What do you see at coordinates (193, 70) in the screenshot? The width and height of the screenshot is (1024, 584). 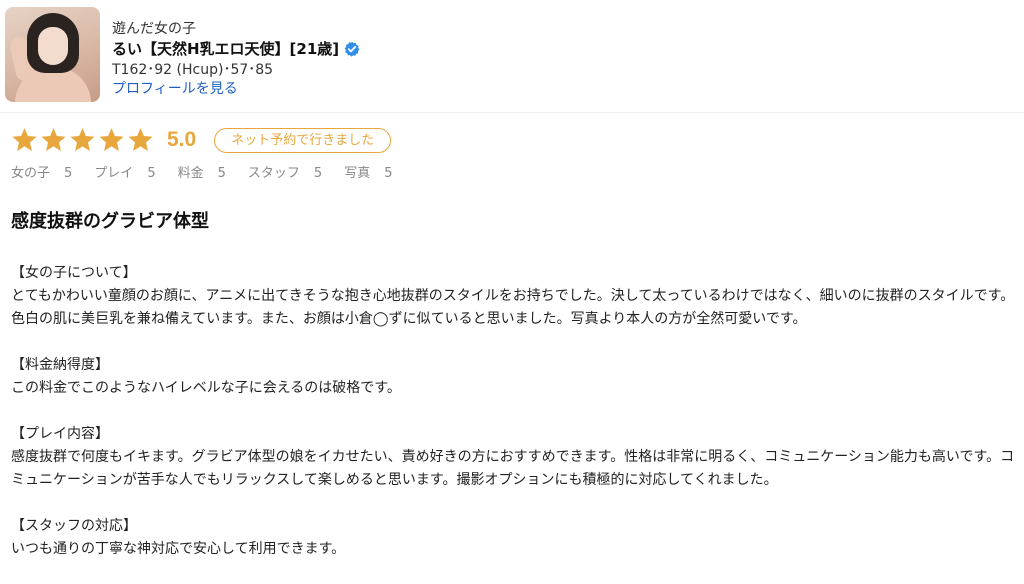 I see `girl-specs: T162･92 (Hcup)･57･85` at bounding box center [193, 70].